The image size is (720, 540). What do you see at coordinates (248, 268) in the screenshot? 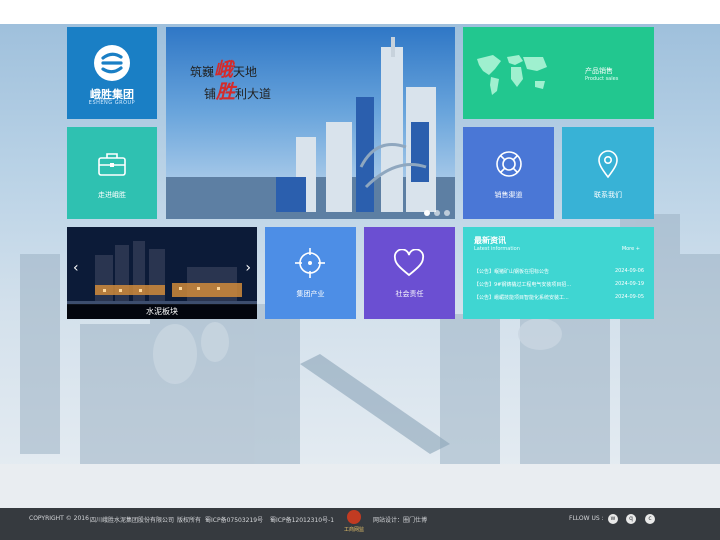
I see `cement-next-arrow-icon: ›` at bounding box center [248, 268].